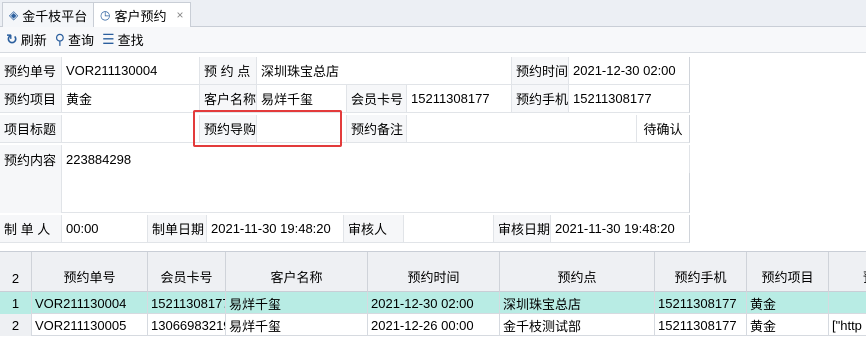 The width and height of the screenshot is (866, 349). I want to click on query-label: 查询, so click(81, 40).